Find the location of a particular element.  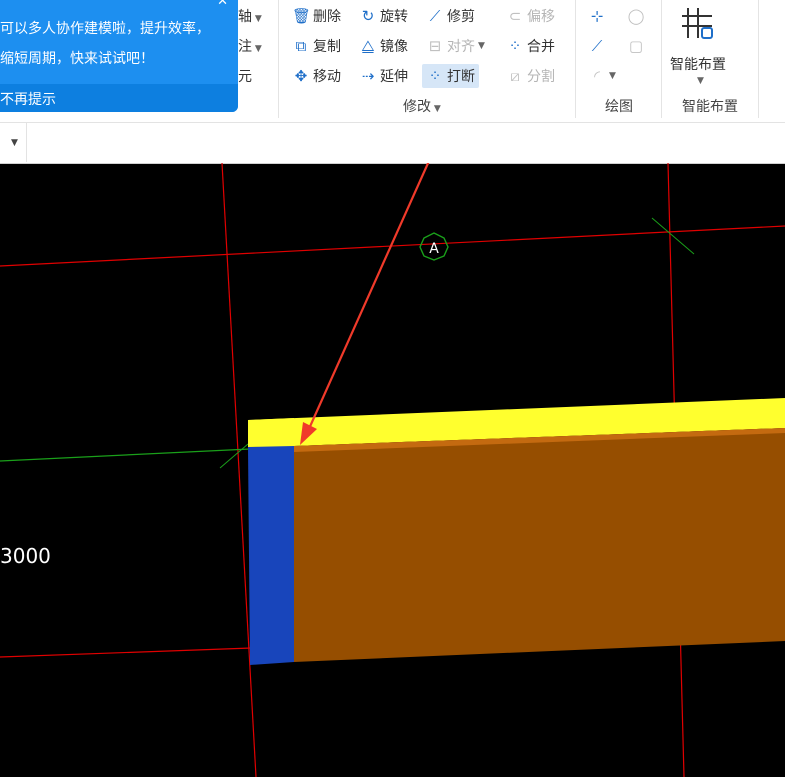

rotate-icon: ↻ is located at coordinates (368, 16).